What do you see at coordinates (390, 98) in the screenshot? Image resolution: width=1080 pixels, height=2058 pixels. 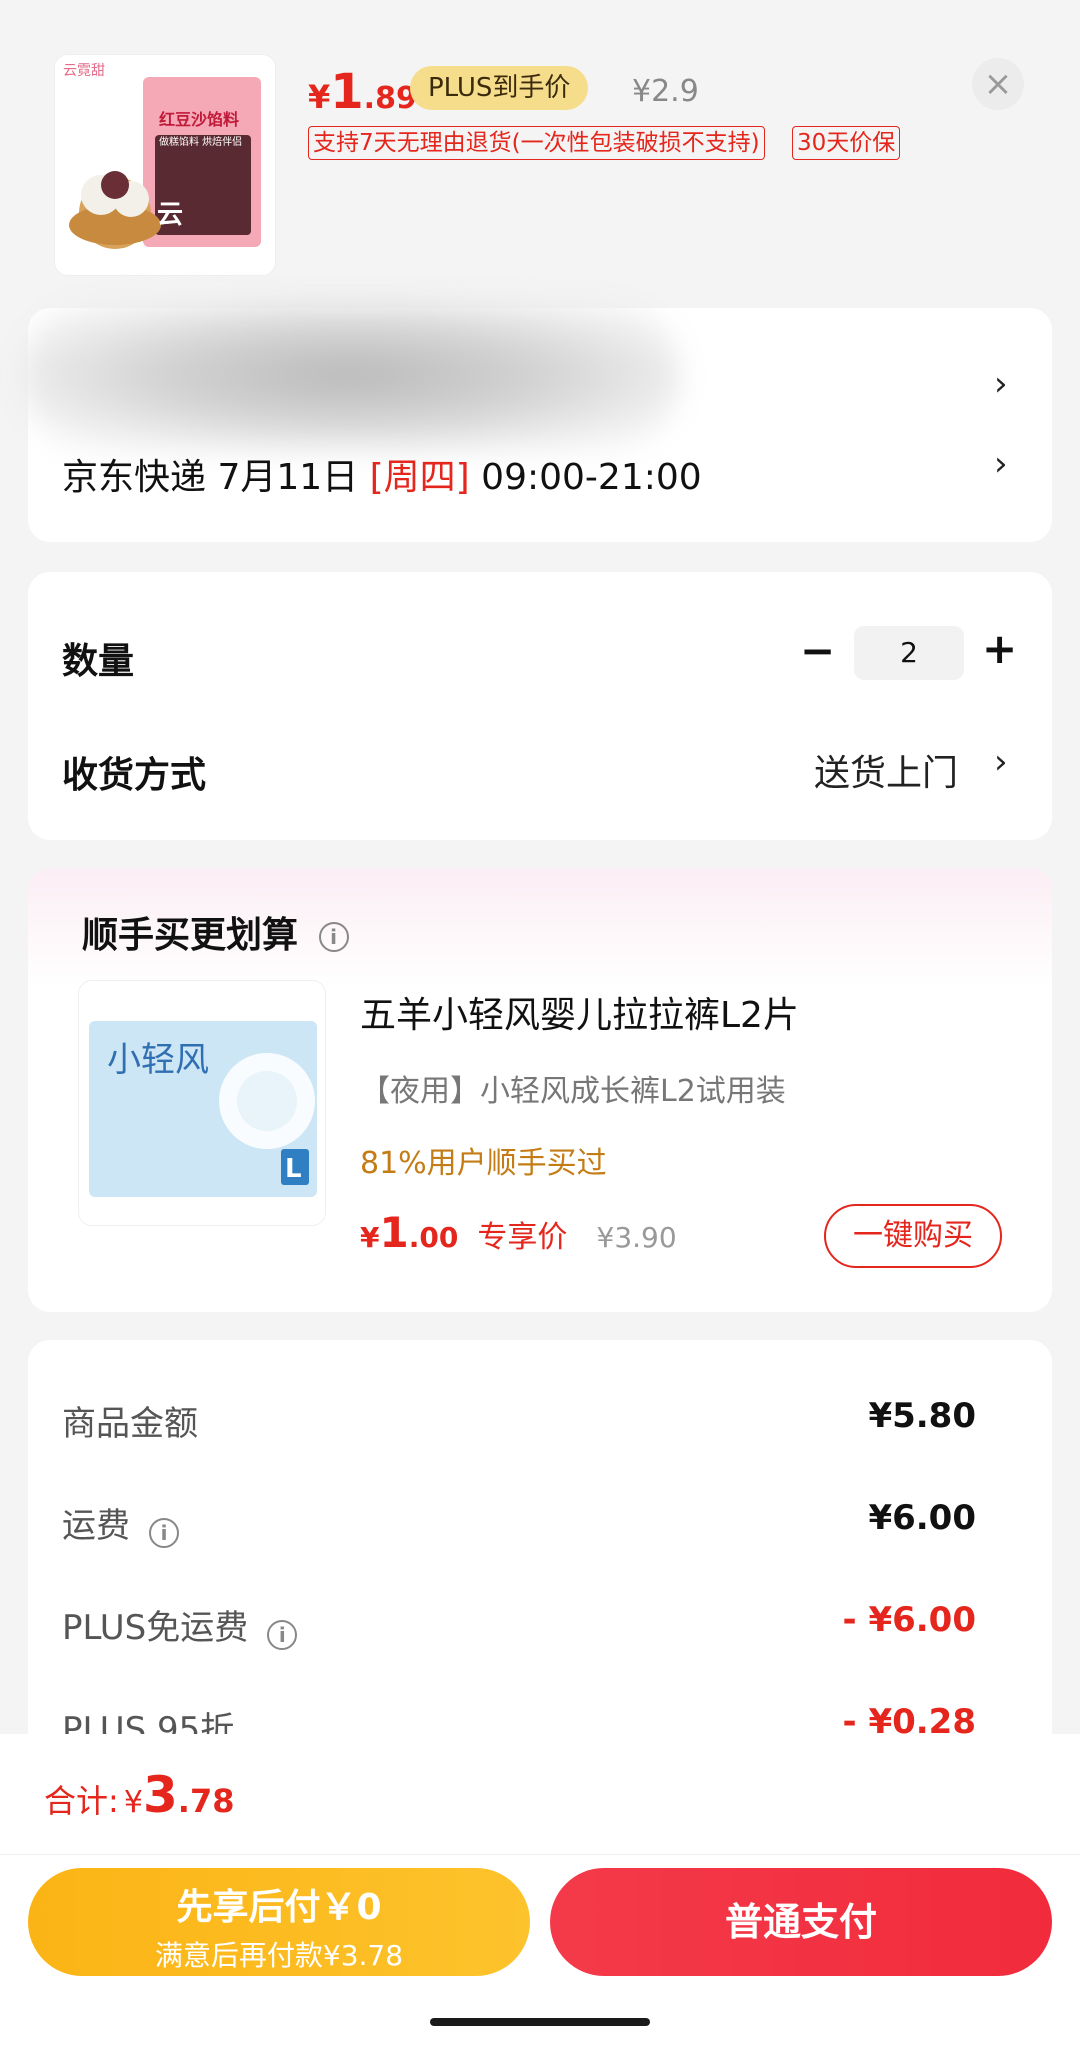 I see `price-dec: .89` at bounding box center [390, 98].